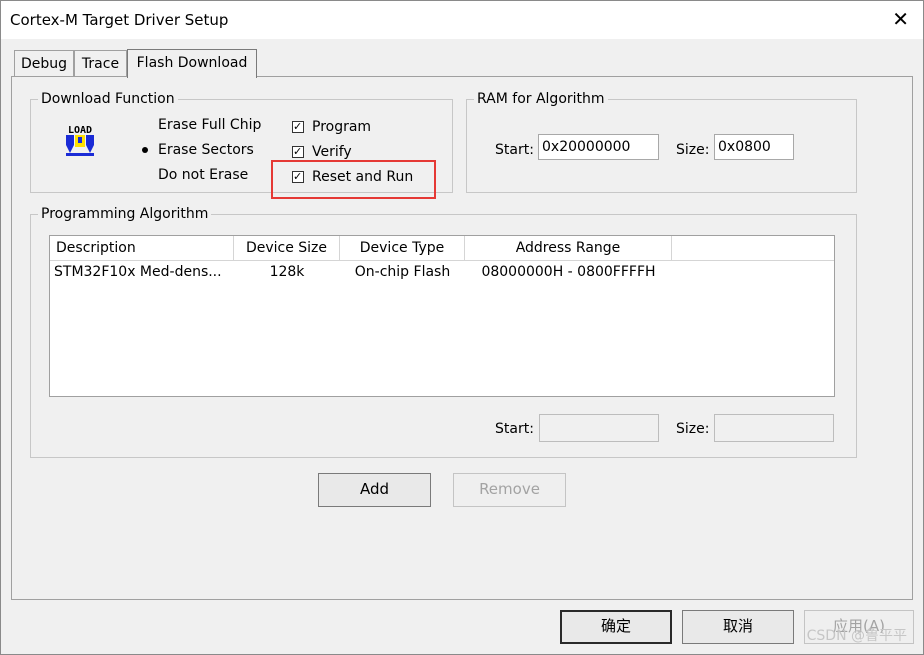 The width and height of the screenshot is (924, 655). Describe the element at coordinates (363, 177) in the screenshot. I see `checkbox-label: Reset and Run` at that location.